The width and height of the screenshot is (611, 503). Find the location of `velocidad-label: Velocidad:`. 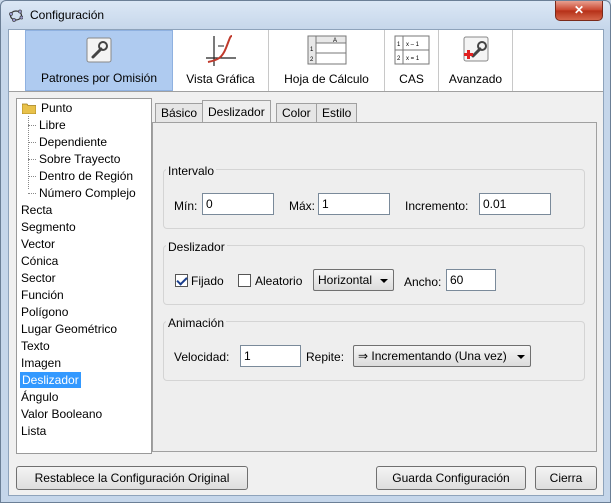

velocidad-label: Velocidad: is located at coordinates (202, 357).